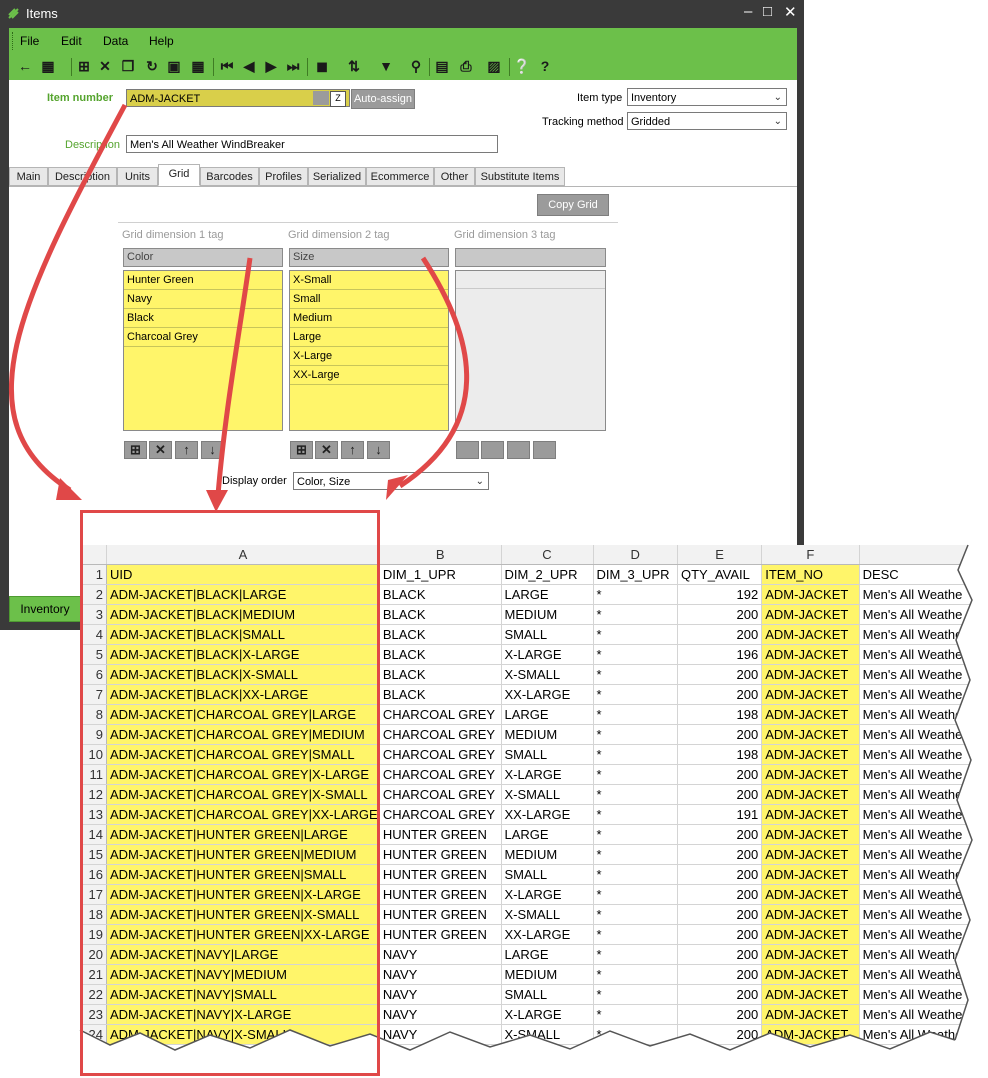  I want to click on table-cell: X-LARGE, so click(547, 654).